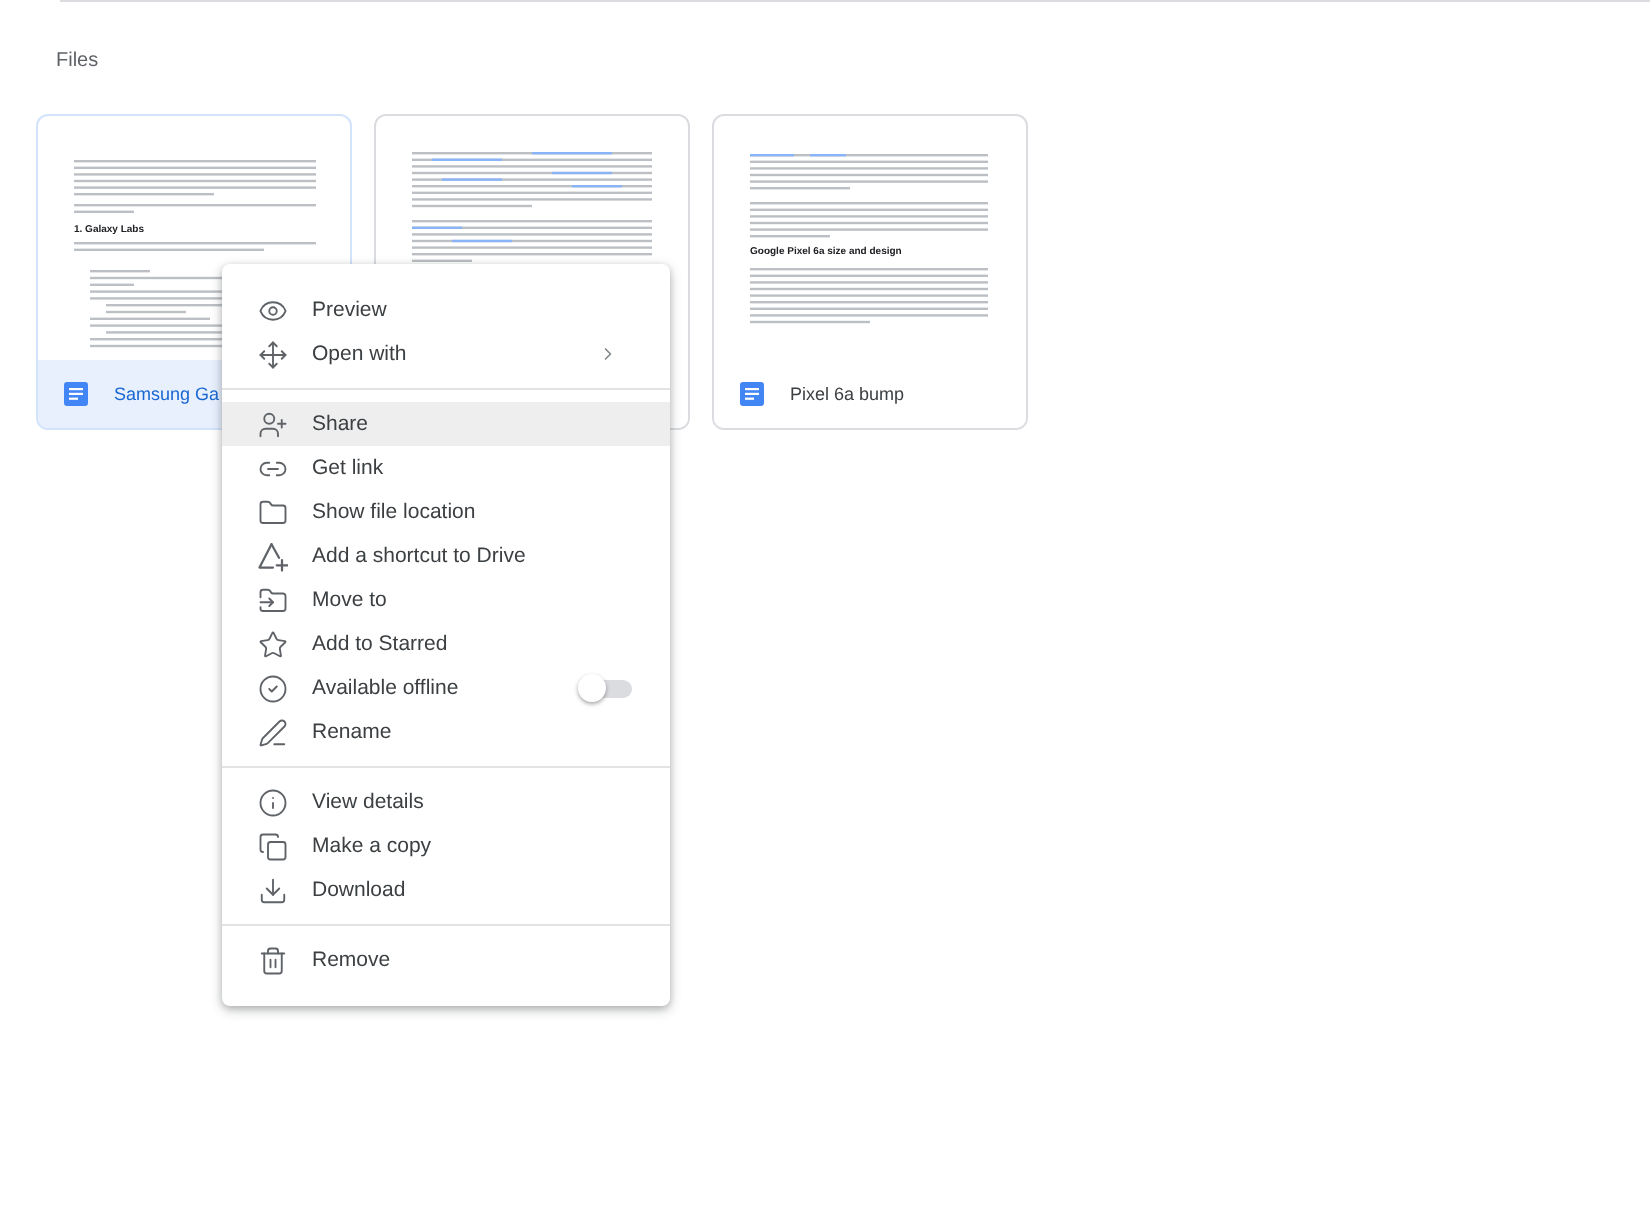 The width and height of the screenshot is (1650, 1210). What do you see at coordinates (167, 394) in the screenshot?
I see `file-name: Samsung Ga` at bounding box center [167, 394].